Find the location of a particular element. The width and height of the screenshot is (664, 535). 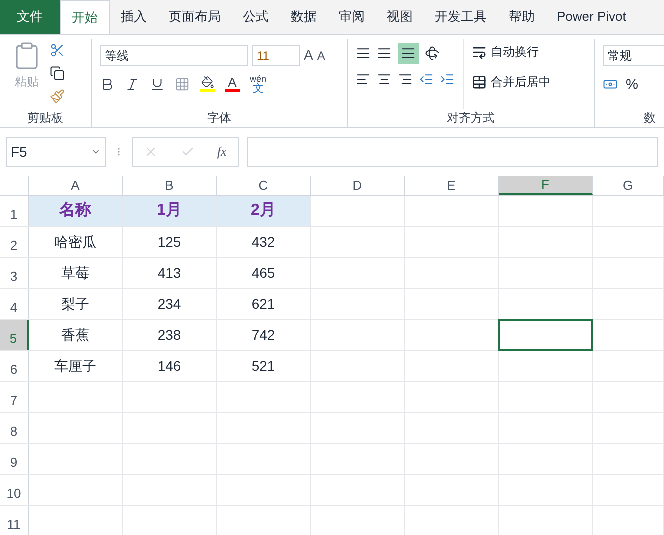

row-header: 6 is located at coordinates (14, 366).